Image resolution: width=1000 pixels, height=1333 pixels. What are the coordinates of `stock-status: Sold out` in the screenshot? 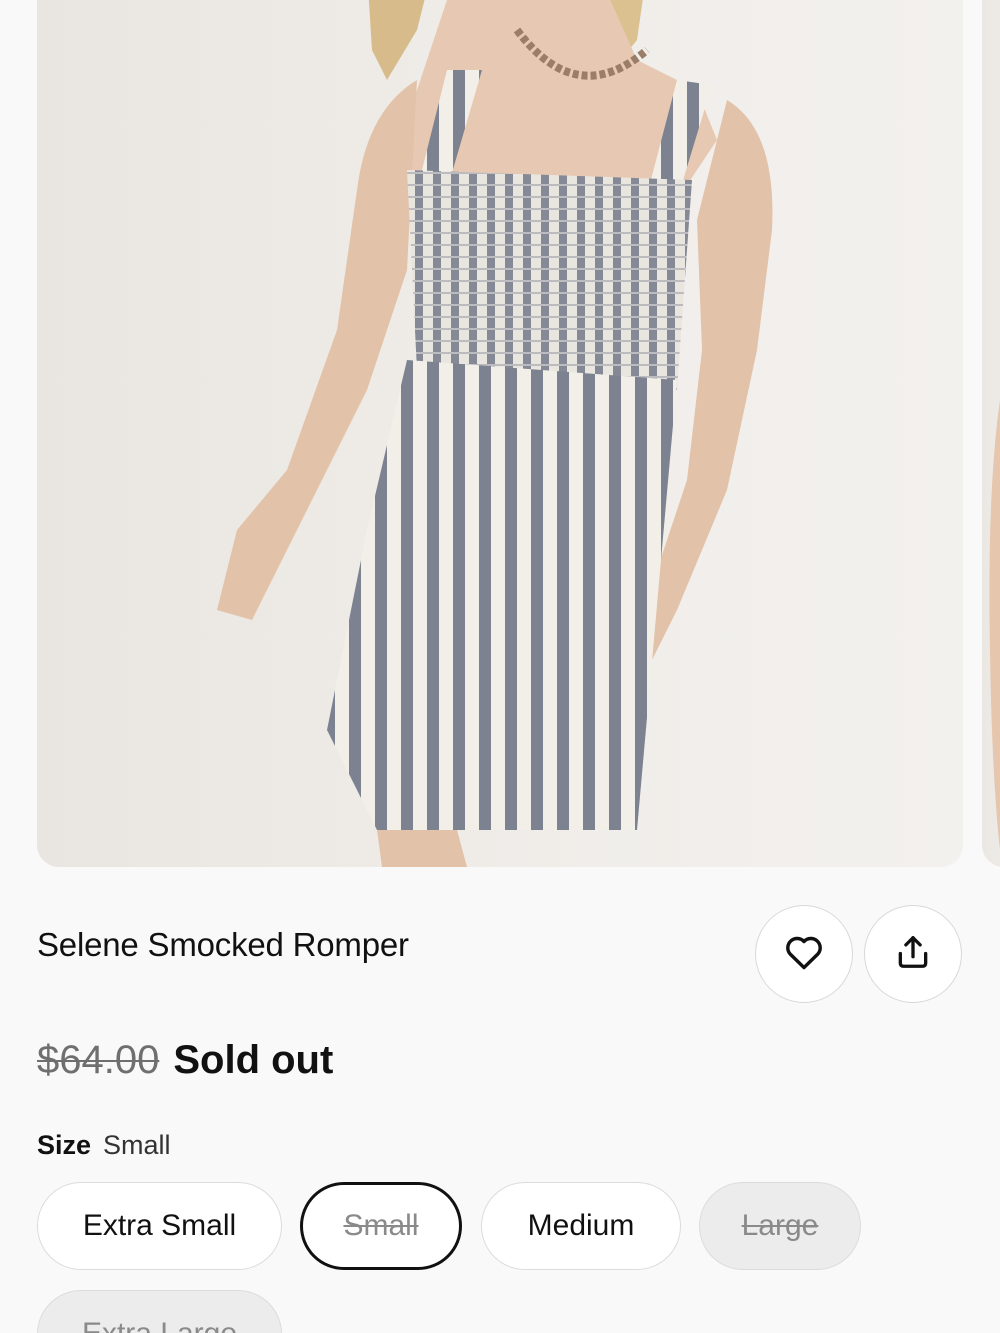 It's located at (253, 1060).